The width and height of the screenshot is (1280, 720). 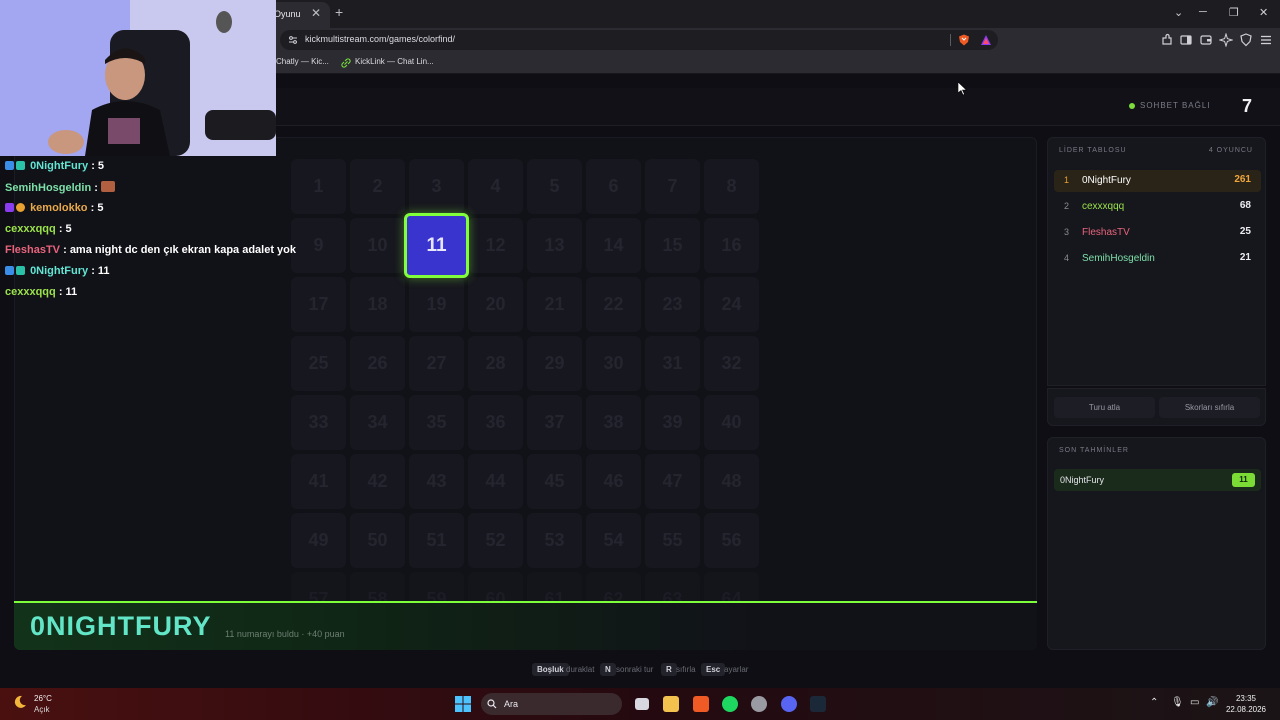 I want to click on grid-cell: 8, so click(x=731, y=186).